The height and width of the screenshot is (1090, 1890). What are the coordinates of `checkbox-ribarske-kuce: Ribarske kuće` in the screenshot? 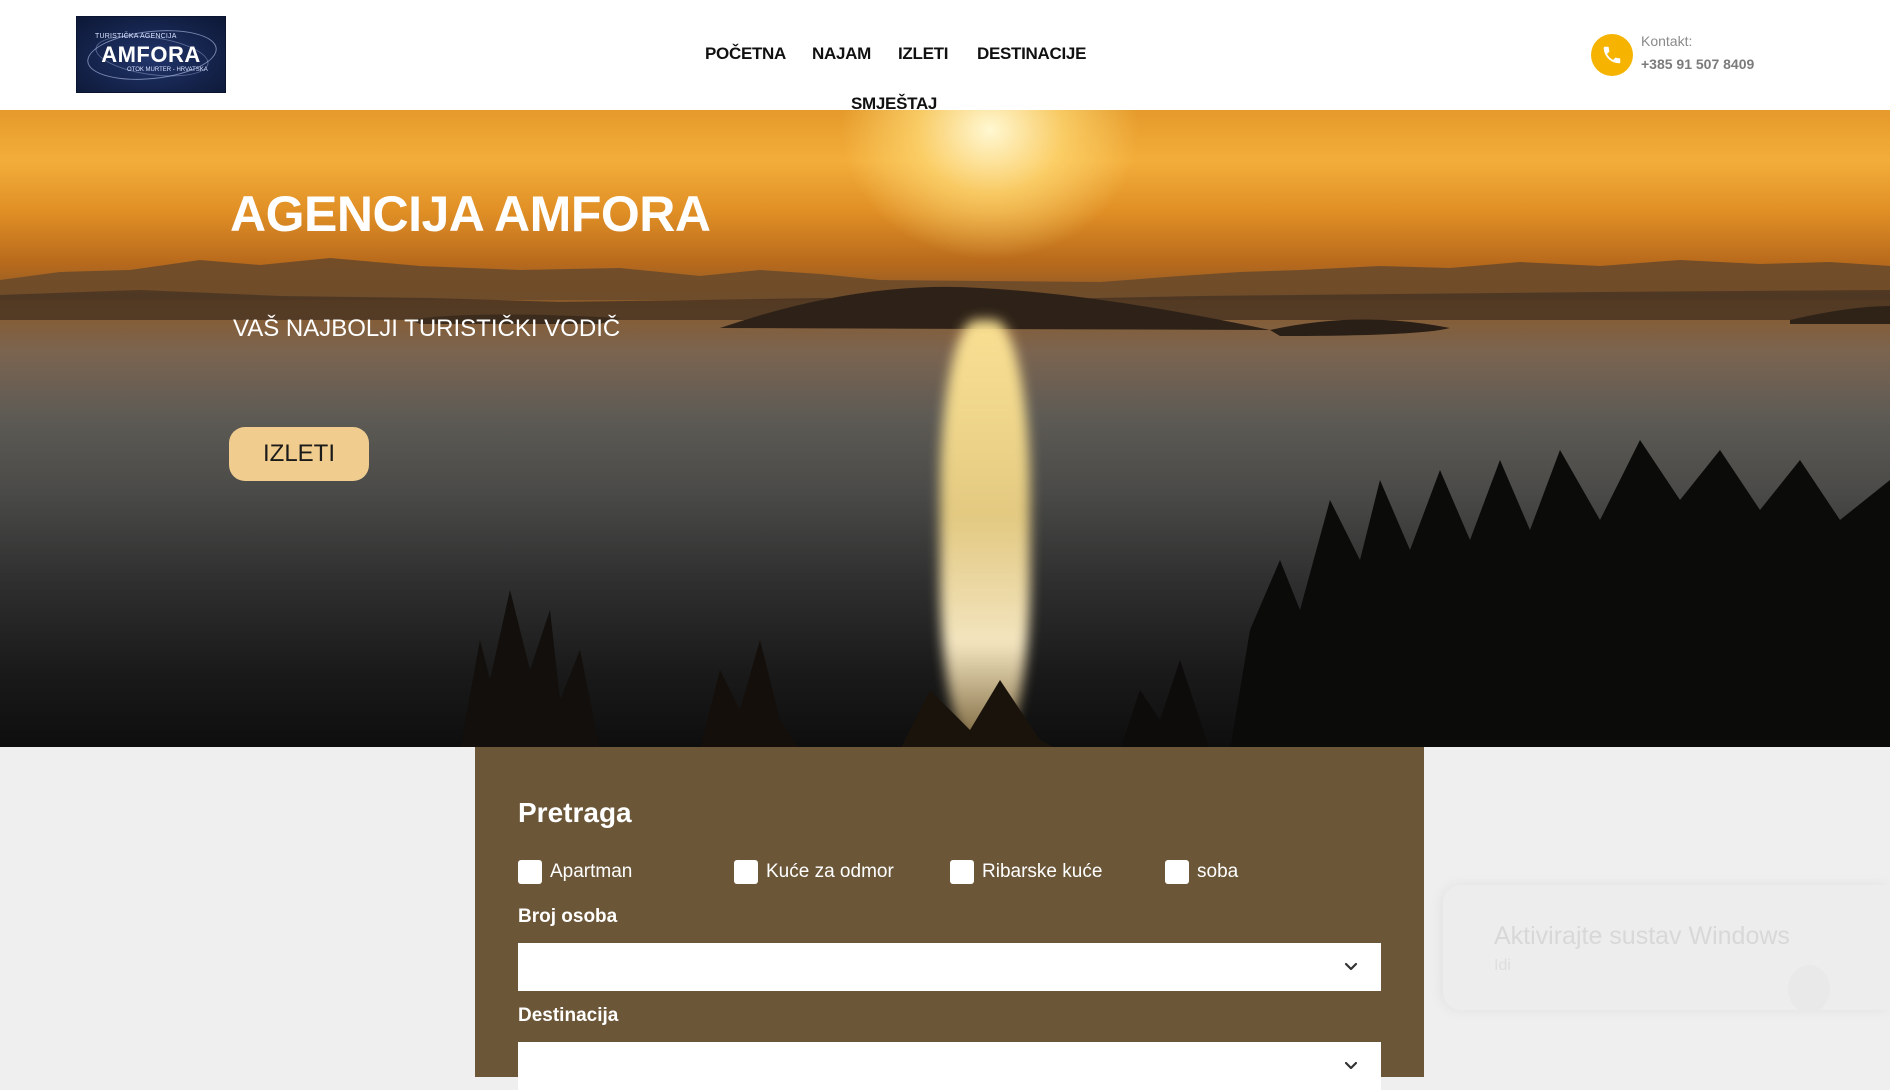 It's located at (1026, 872).